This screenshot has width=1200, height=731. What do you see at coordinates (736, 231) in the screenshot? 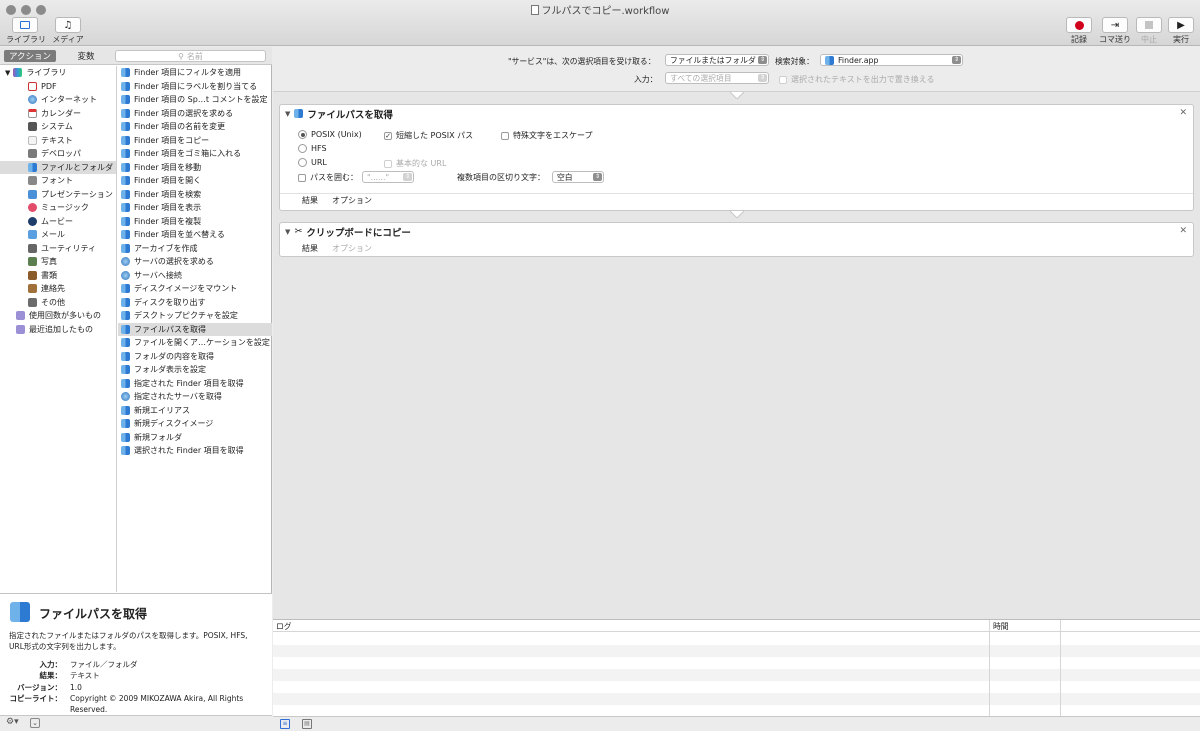
I see `action-card-header: ▼ ✂ クリップボードにコピー` at bounding box center [736, 231].